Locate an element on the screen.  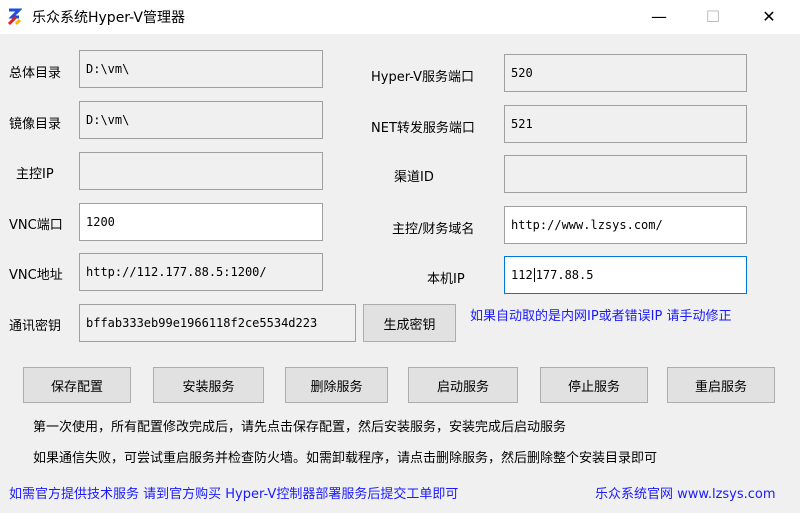
app-logo-icon is located at coordinates (14, 17).